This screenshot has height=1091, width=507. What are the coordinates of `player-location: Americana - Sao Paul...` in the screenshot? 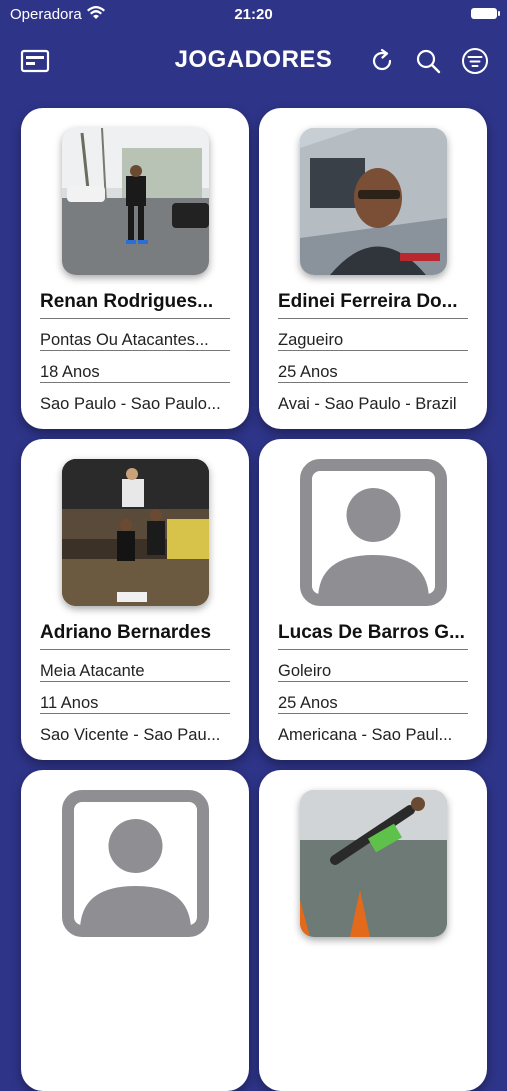 It's located at (365, 735).